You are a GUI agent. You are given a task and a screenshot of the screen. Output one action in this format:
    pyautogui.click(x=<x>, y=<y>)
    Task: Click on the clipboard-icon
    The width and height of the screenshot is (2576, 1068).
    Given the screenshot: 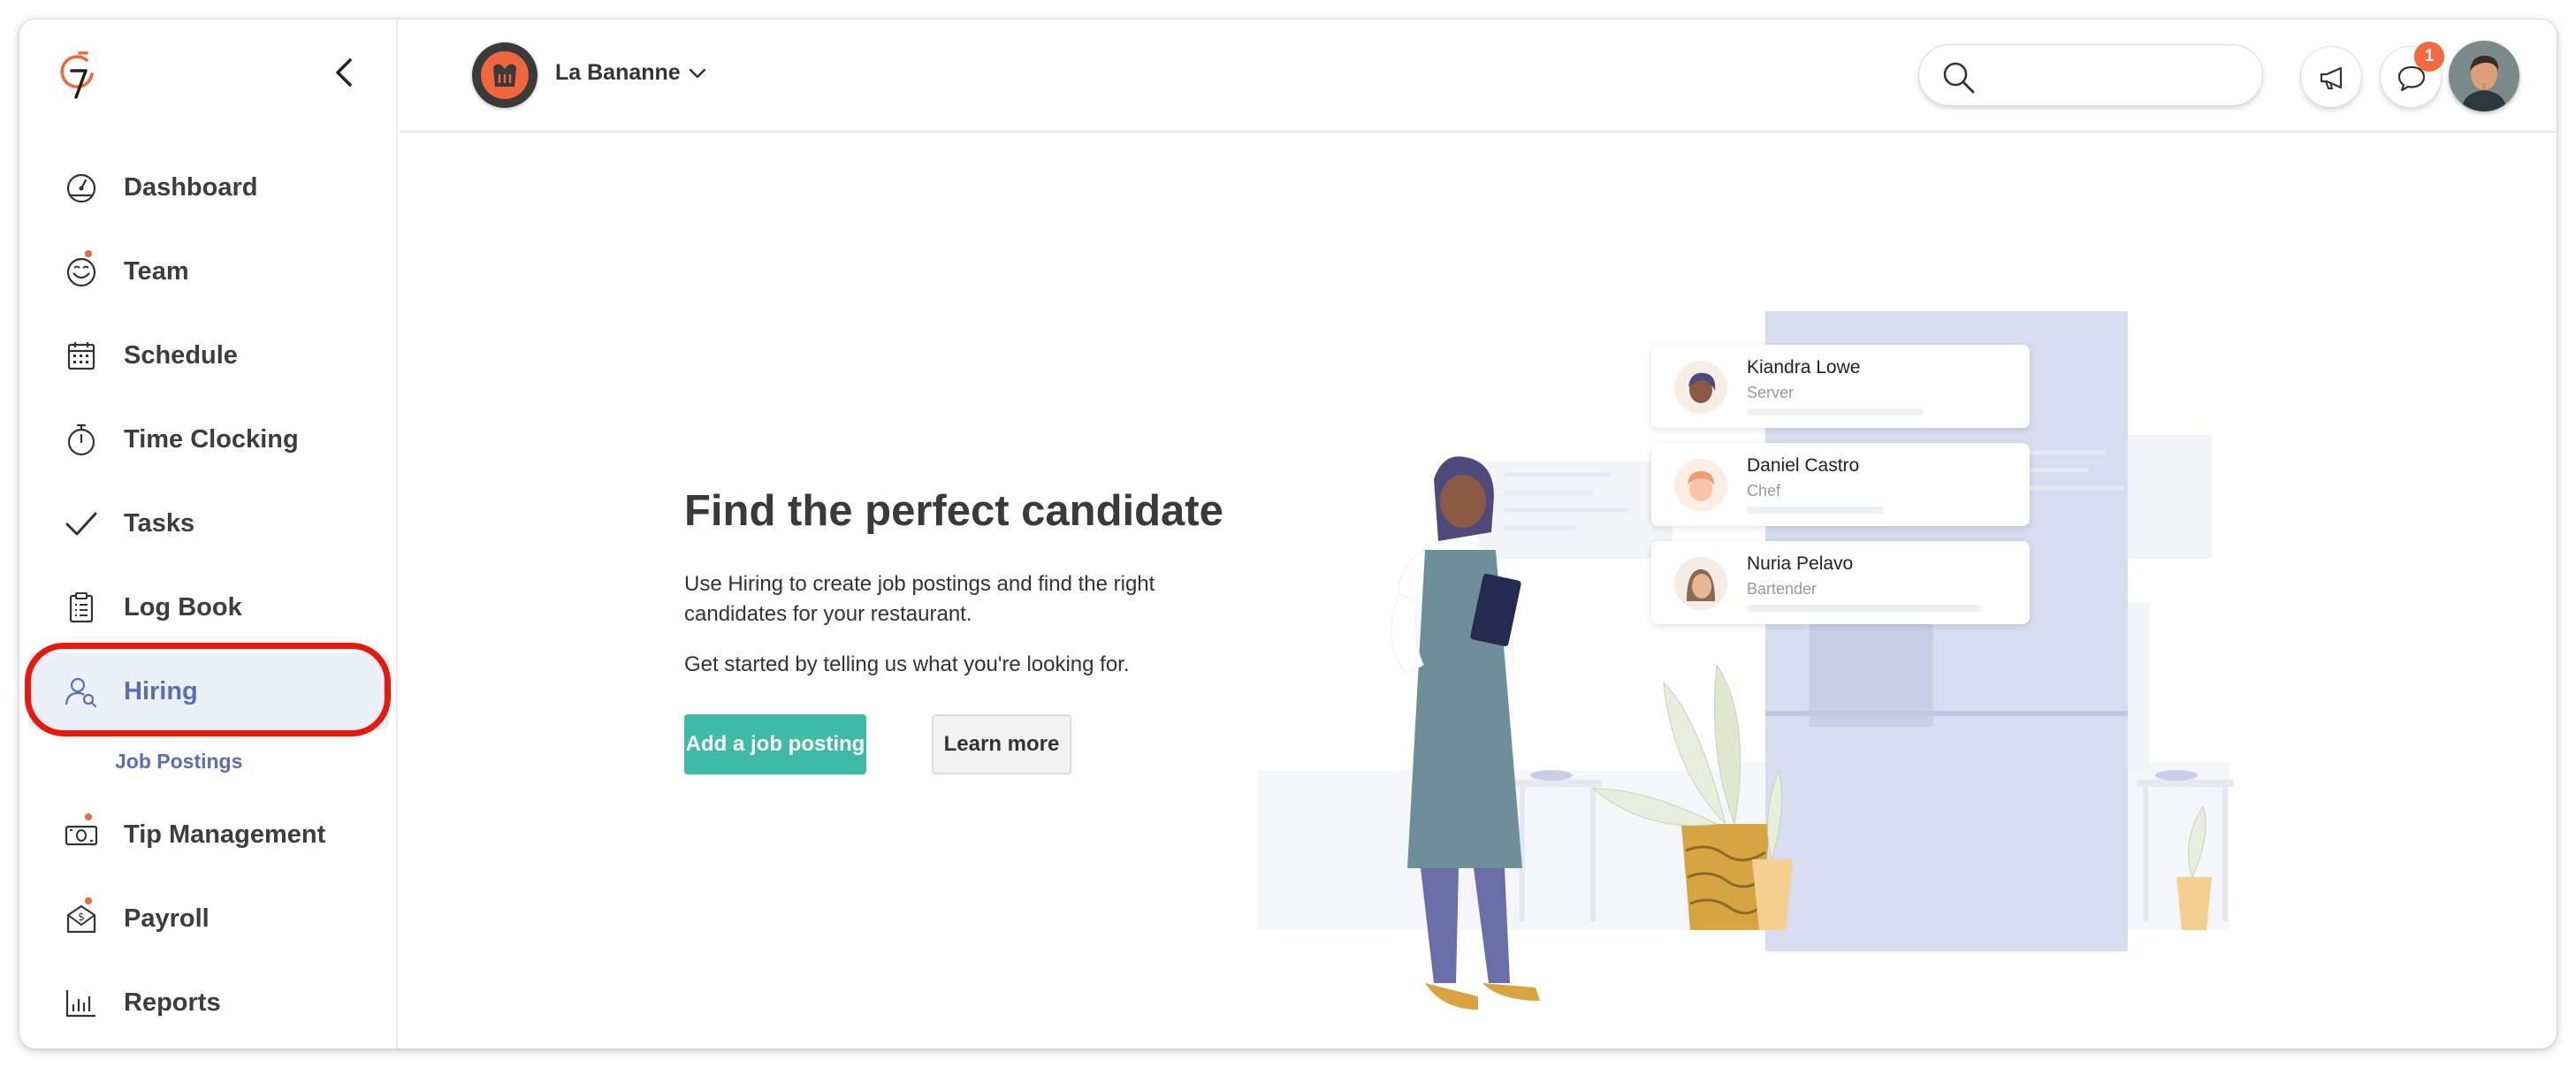 What is the action you would take?
    pyautogui.click(x=81, y=608)
    